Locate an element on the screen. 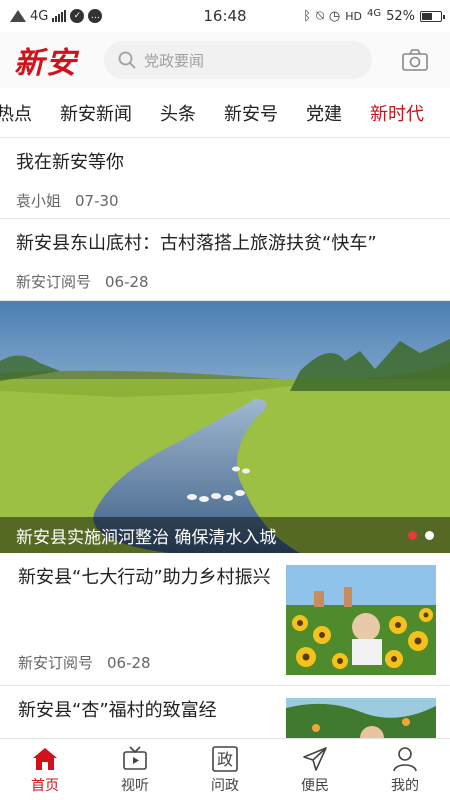 The height and width of the screenshot is (800, 450). home-icon is located at coordinates (45, 758).